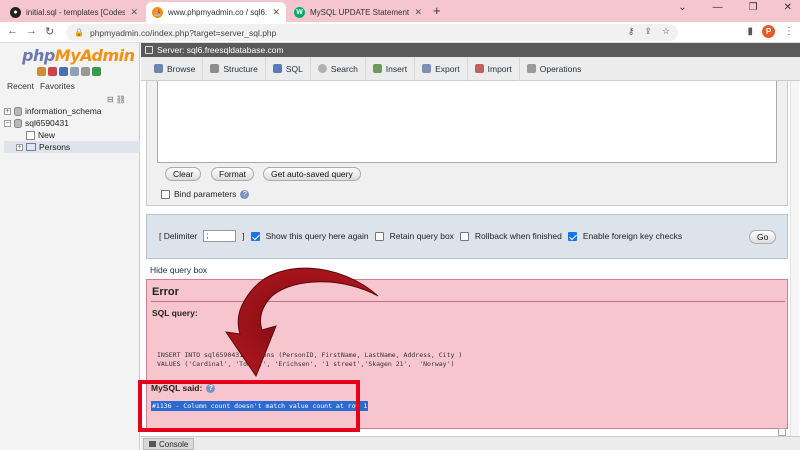 This screenshot has height=450, width=800. What do you see at coordinates (57, 86) in the screenshot?
I see `nav-tab-favorites: Favorites` at bounding box center [57, 86].